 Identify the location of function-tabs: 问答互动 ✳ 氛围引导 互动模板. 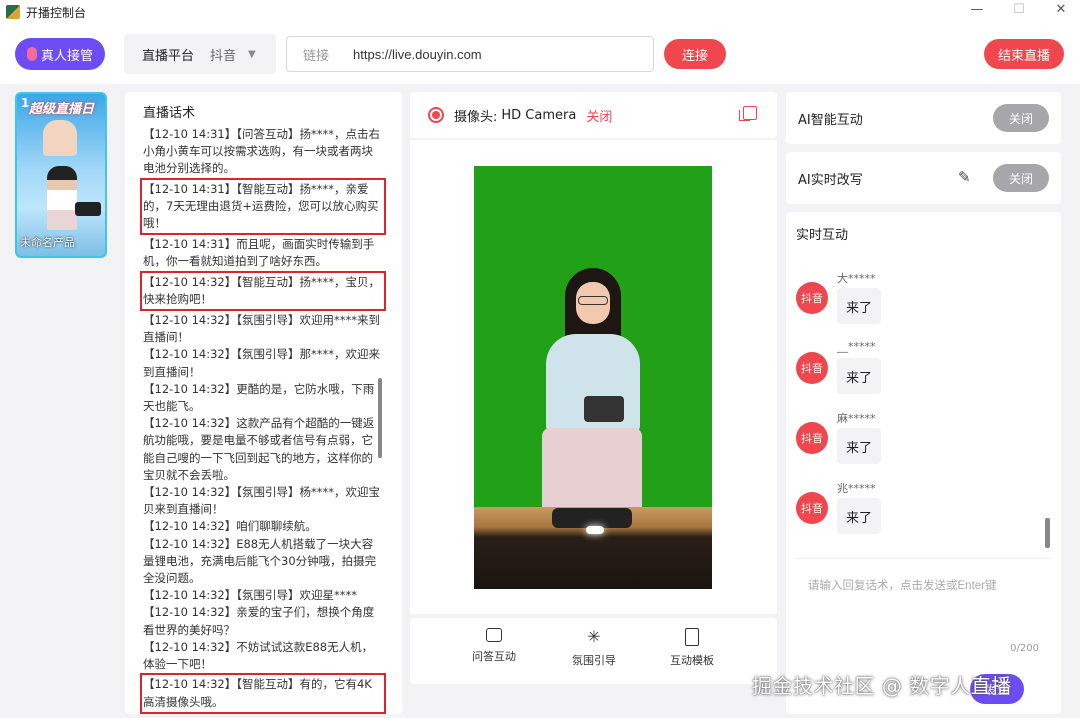
(593, 651).